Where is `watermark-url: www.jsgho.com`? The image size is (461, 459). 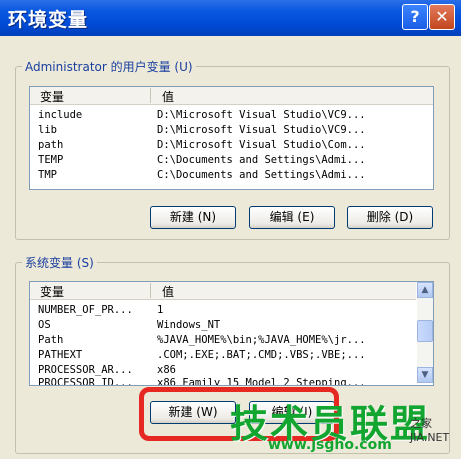
watermark-url: www.jsgho.com is located at coordinates (330, 445).